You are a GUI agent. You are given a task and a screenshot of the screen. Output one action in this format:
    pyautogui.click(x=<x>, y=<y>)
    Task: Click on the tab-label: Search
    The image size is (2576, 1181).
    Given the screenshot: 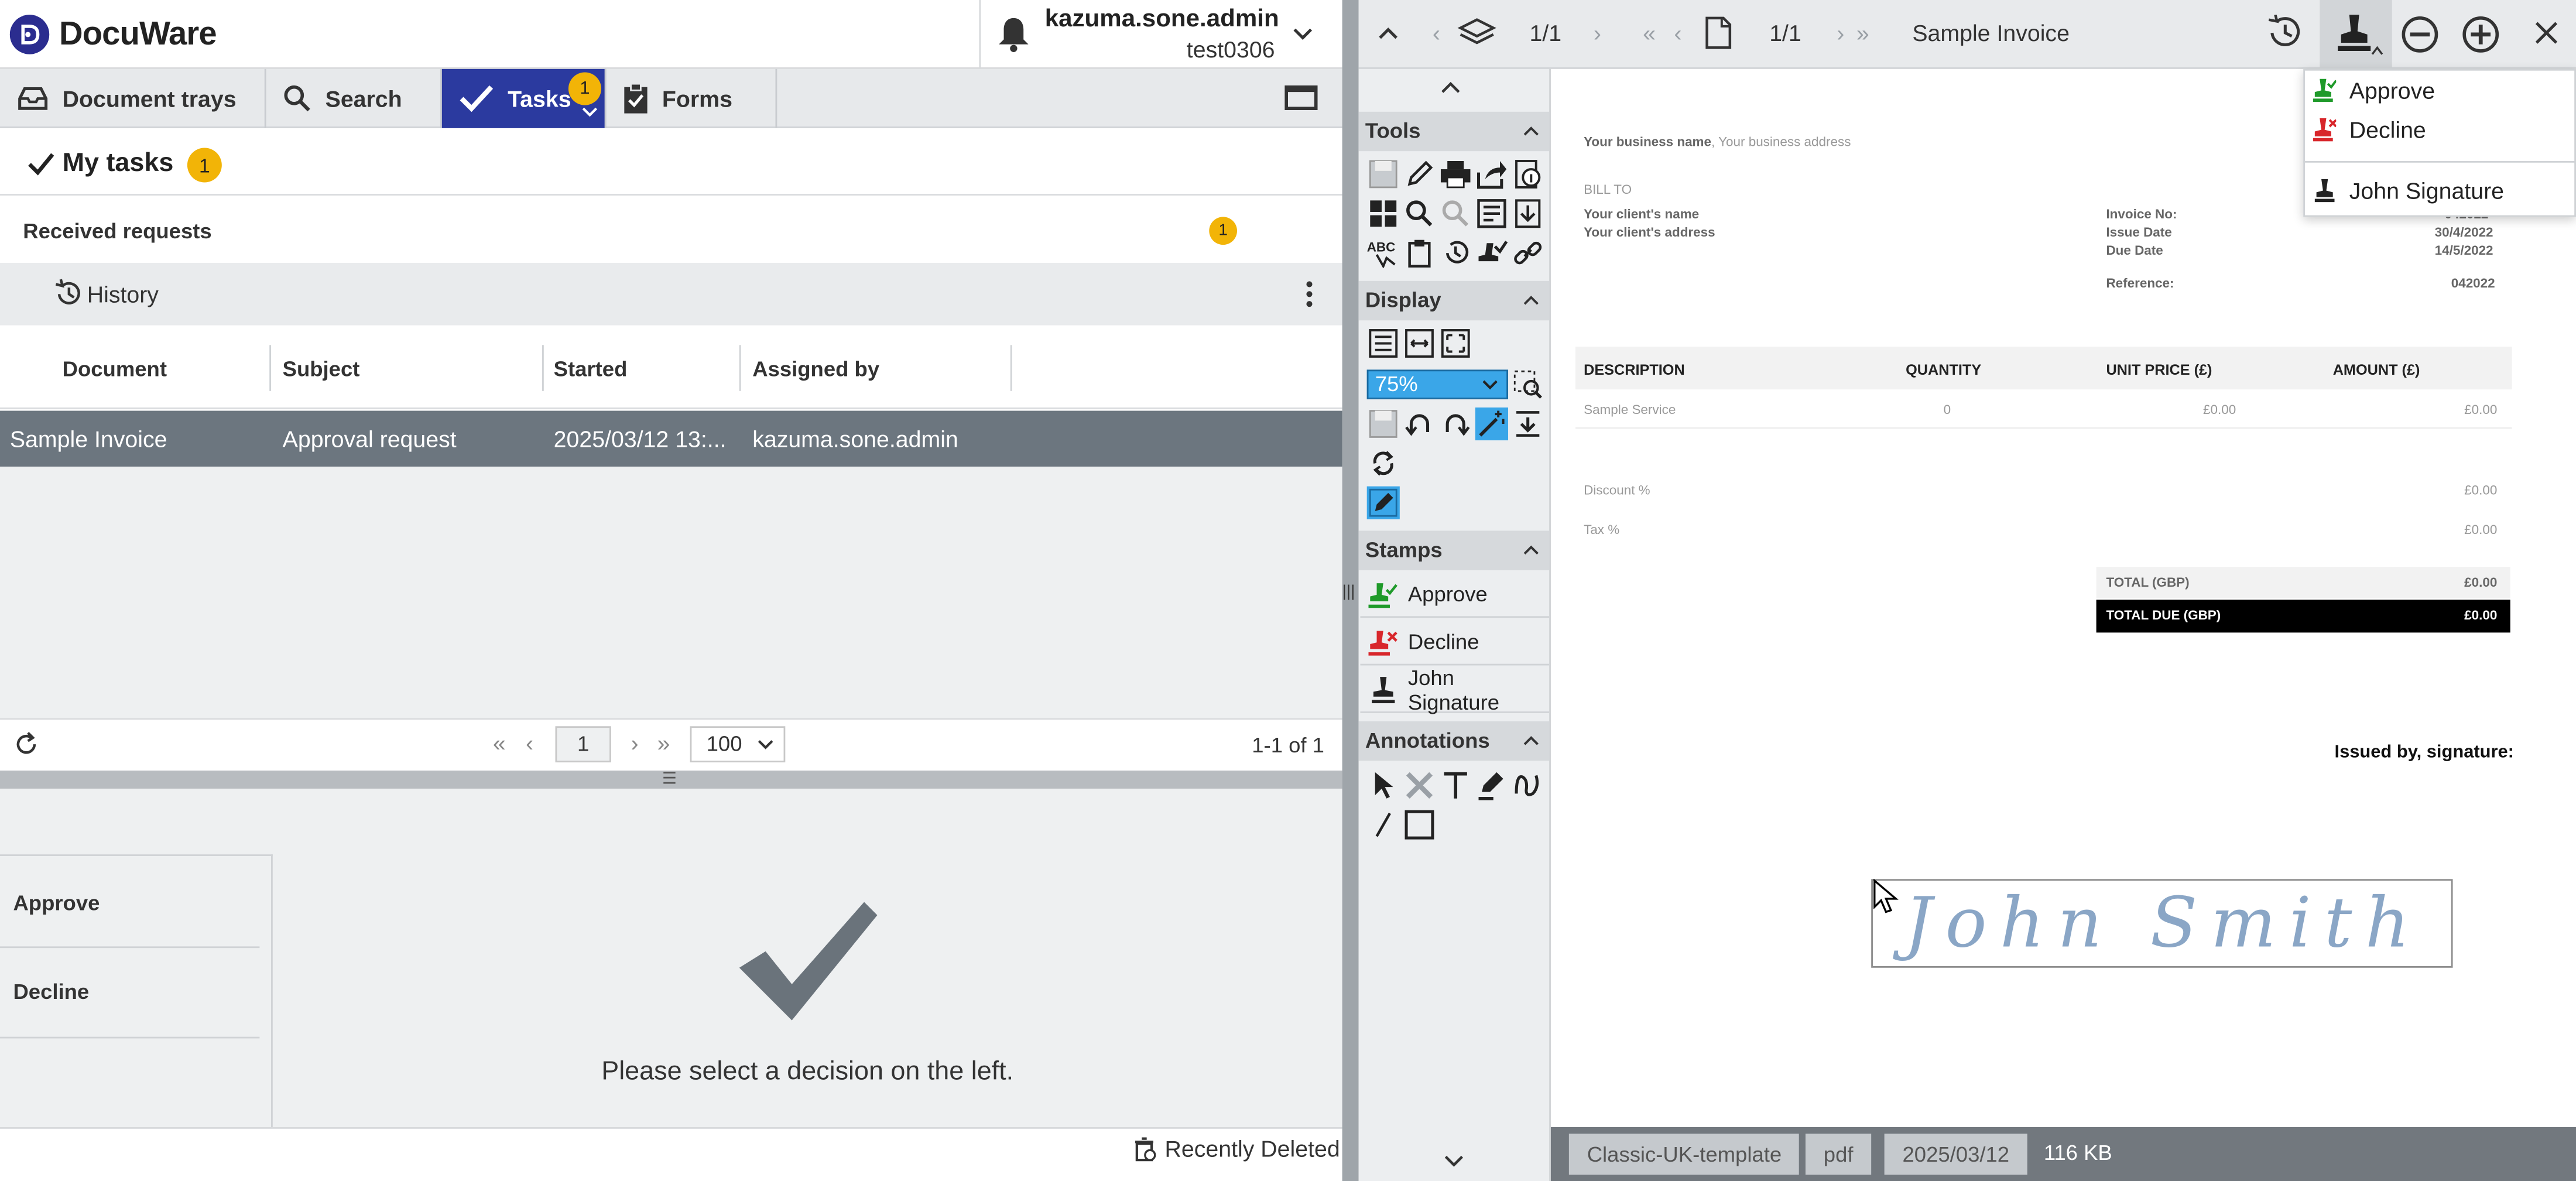 What is the action you would take?
    pyautogui.click(x=363, y=98)
    